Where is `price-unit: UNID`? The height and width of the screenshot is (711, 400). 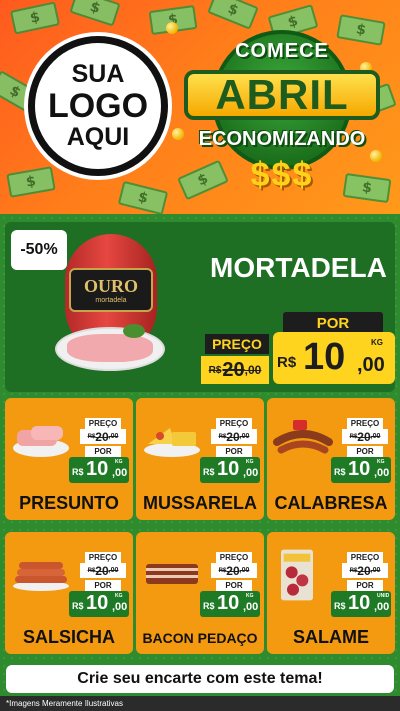 price-unit: UNID is located at coordinates (383, 596).